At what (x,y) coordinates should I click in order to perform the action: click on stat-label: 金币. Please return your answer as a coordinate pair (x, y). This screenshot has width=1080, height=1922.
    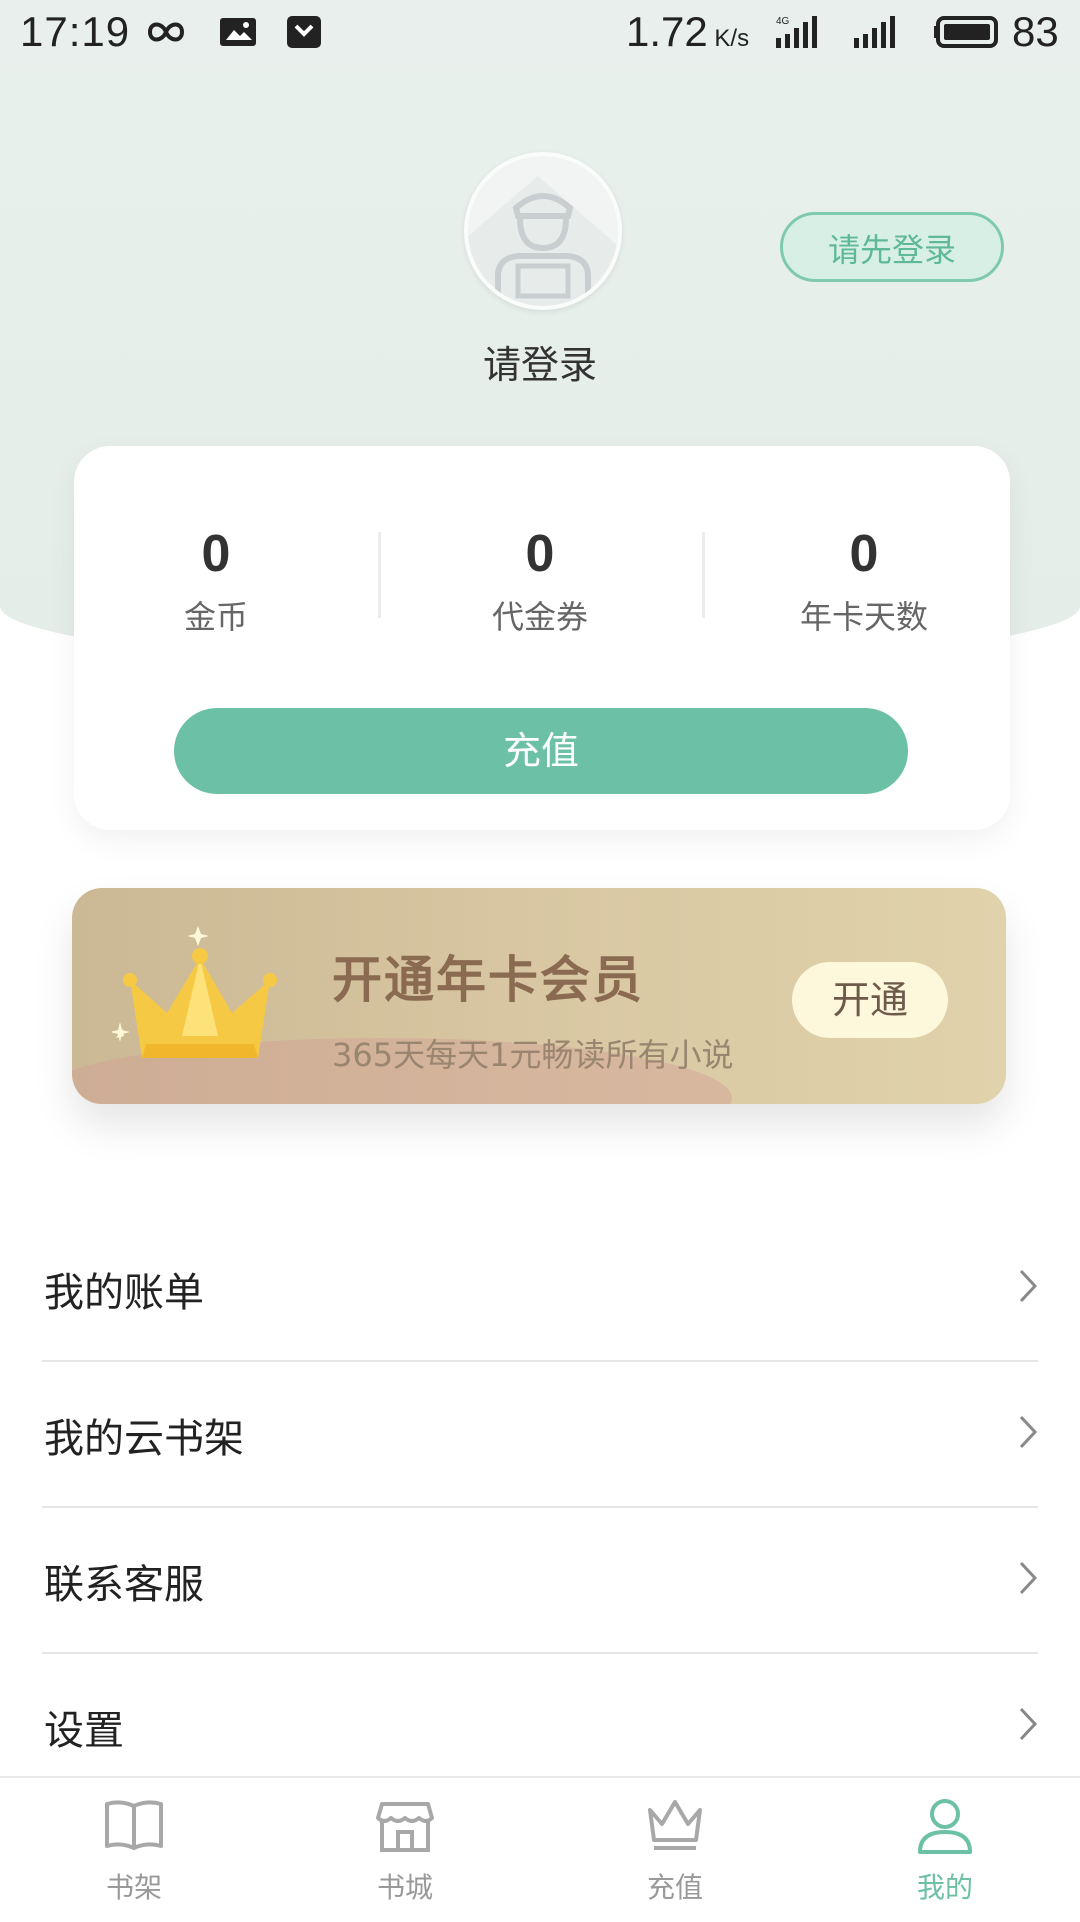
    Looking at the image, I should click on (215, 617).